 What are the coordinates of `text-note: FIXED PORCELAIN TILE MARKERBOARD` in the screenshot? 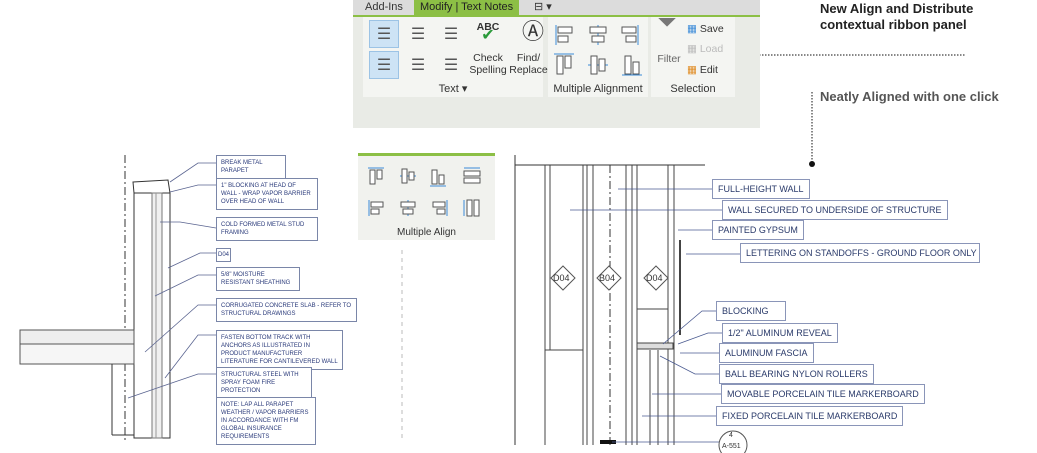 It's located at (810, 416).